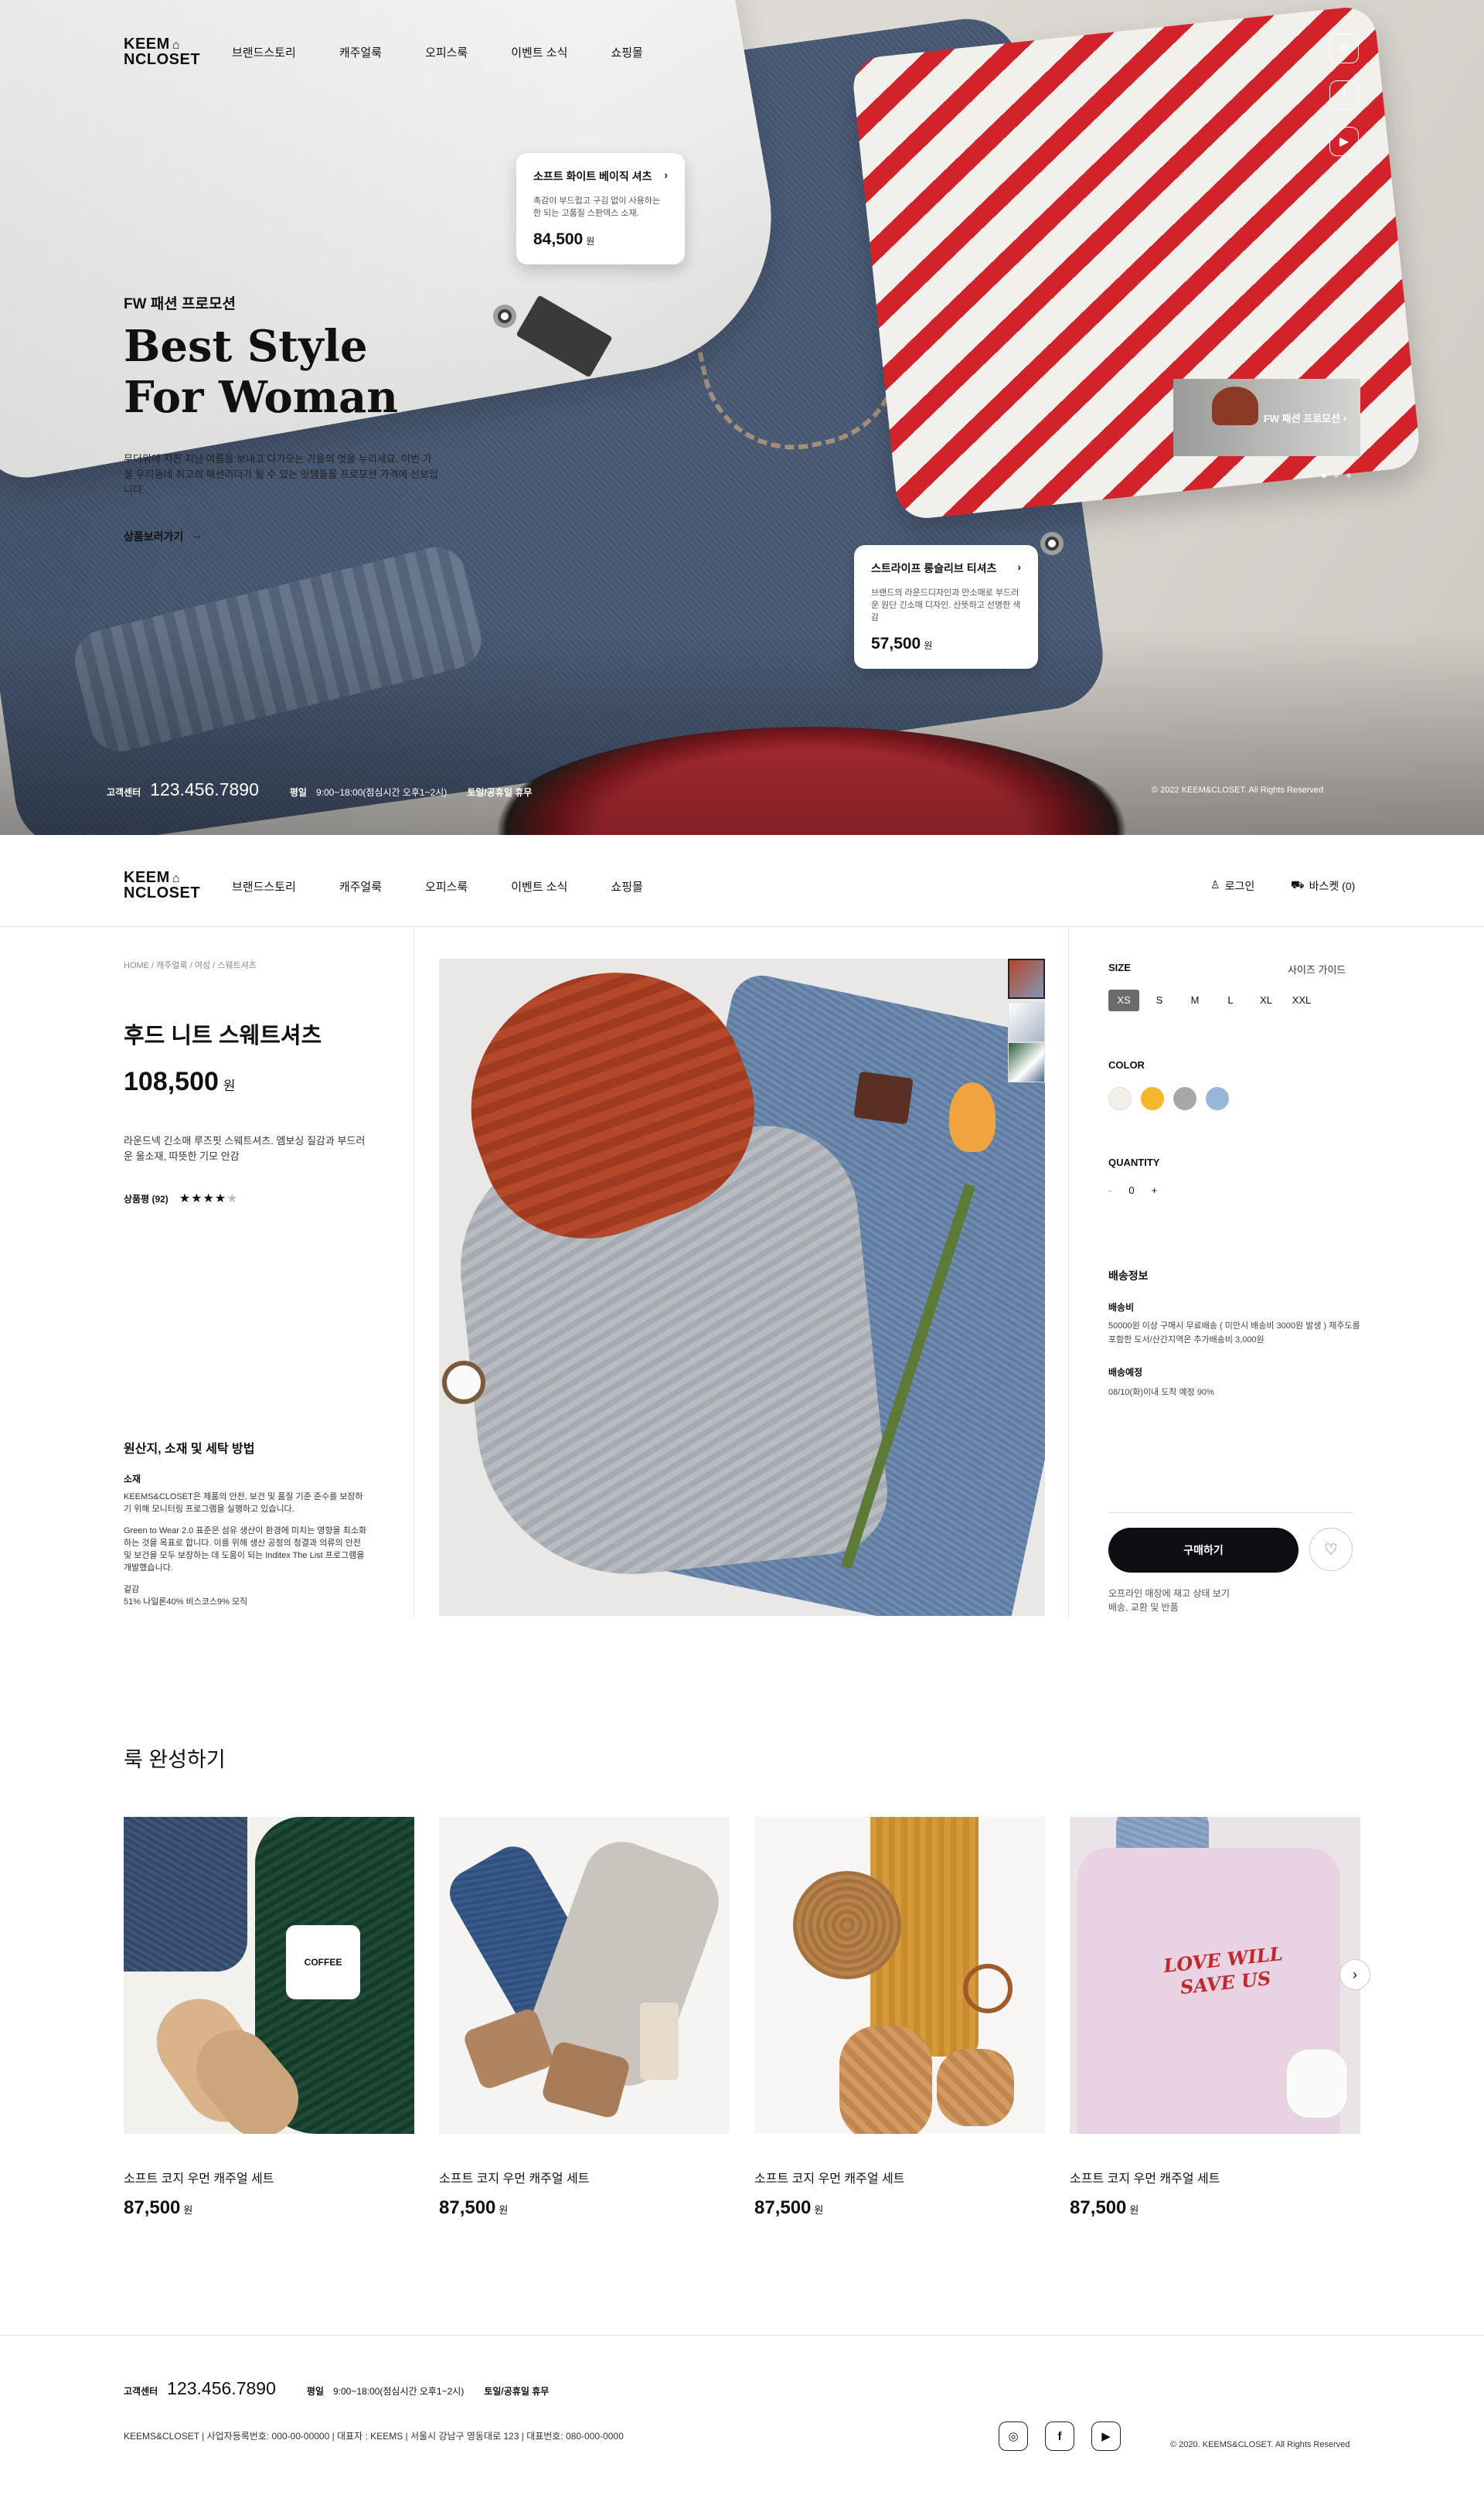 The height and width of the screenshot is (2505, 1484). I want to click on quantity-label: QUANTITY, so click(1134, 1162).